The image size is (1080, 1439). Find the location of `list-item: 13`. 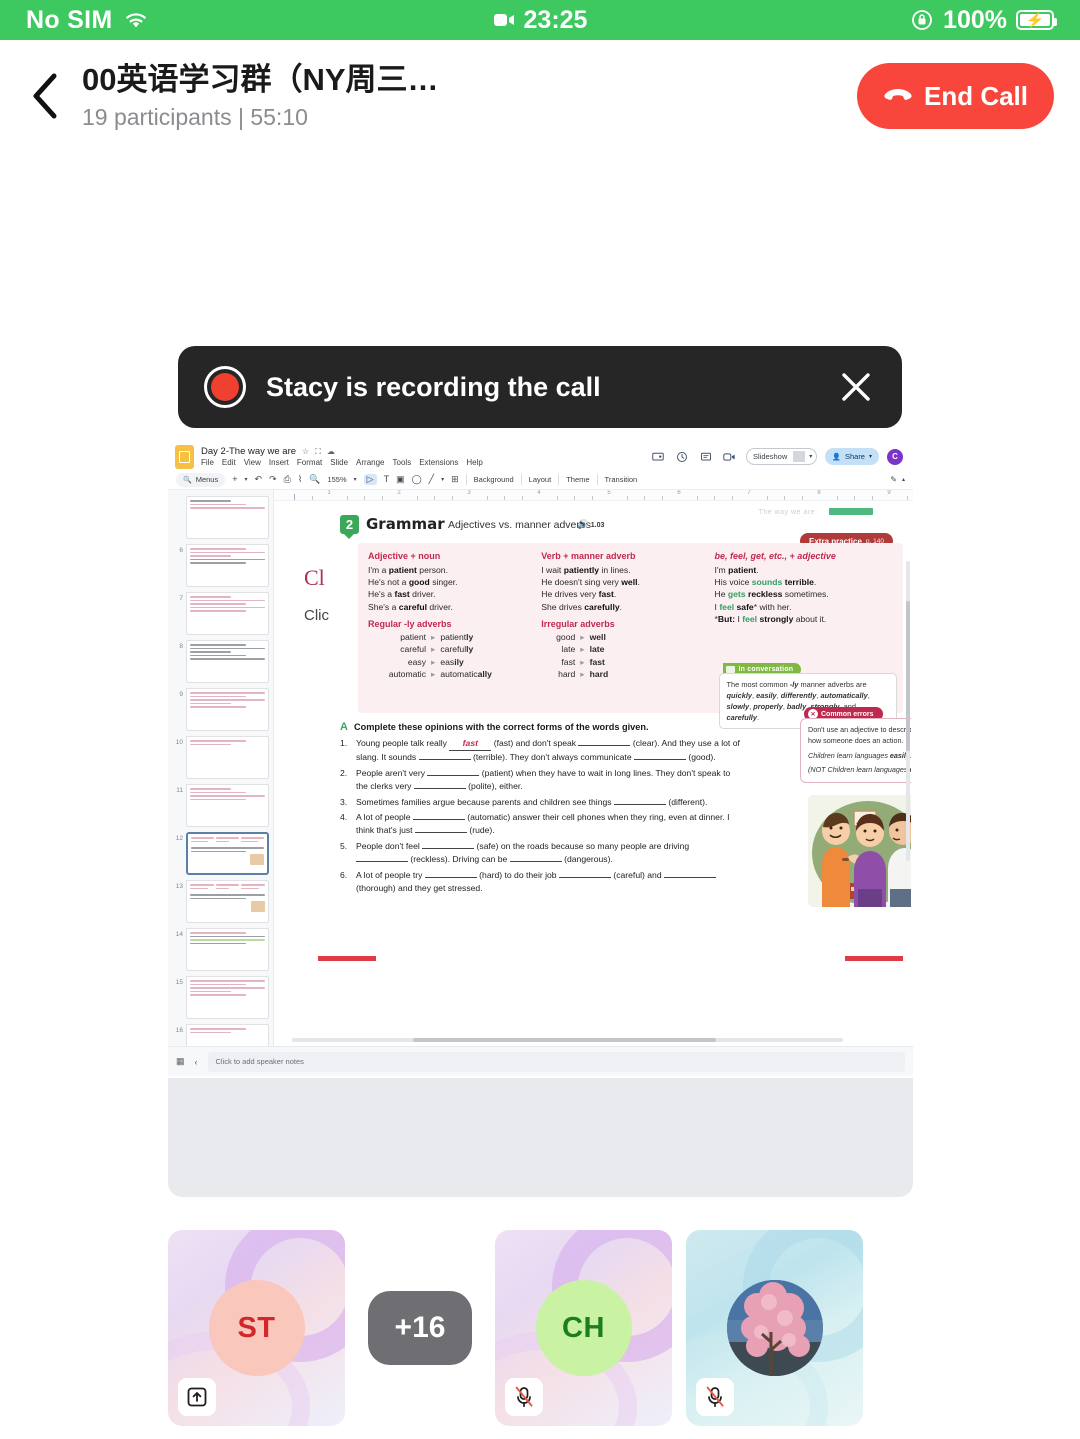

list-item: 13 is located at coordinates (220, 901).